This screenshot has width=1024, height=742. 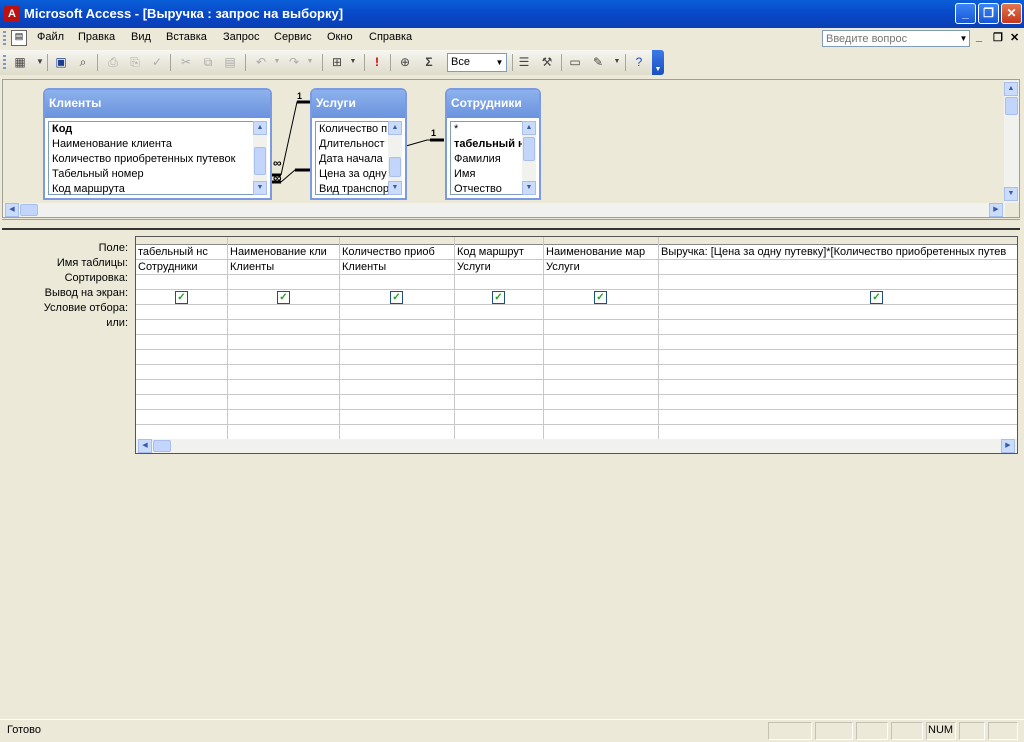 What do you see at coordinates (617, 62) in the screenshot?
I see `new-object-dropdown-icon: ▼` at bounding box center [617, 62].